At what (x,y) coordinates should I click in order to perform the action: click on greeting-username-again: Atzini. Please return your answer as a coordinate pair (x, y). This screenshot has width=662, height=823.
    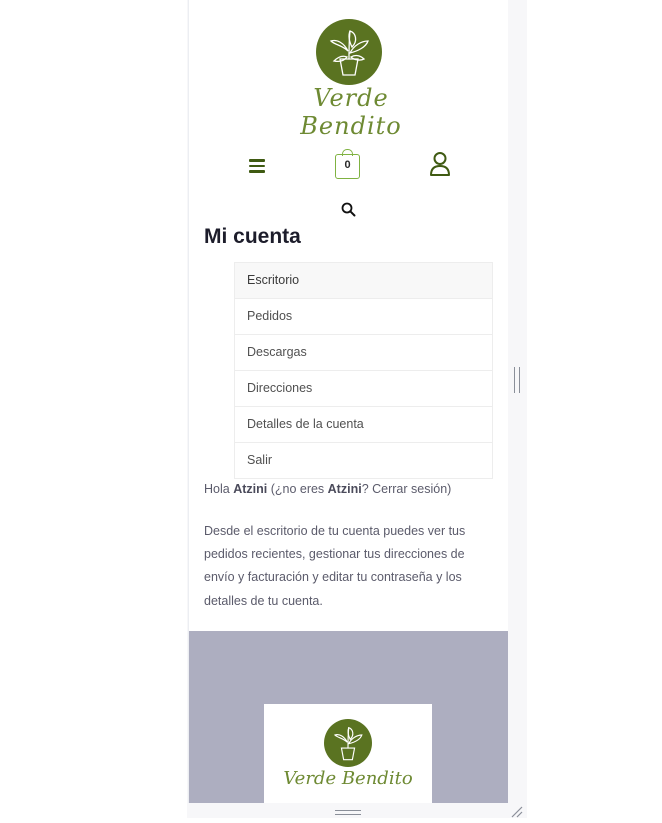
    Looking at the image, I should click on (344, 489).